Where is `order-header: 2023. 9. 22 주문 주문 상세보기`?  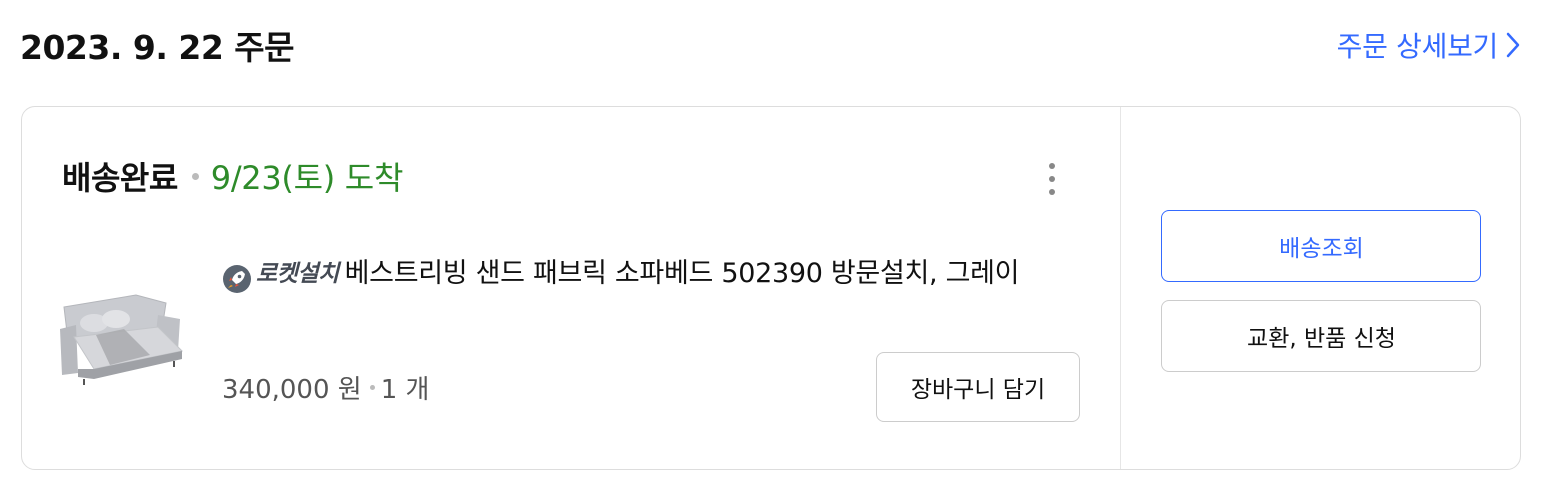 order-header: 2023. 9. 22 주문 주문 상세보기 is located at coordinates (770, 45).